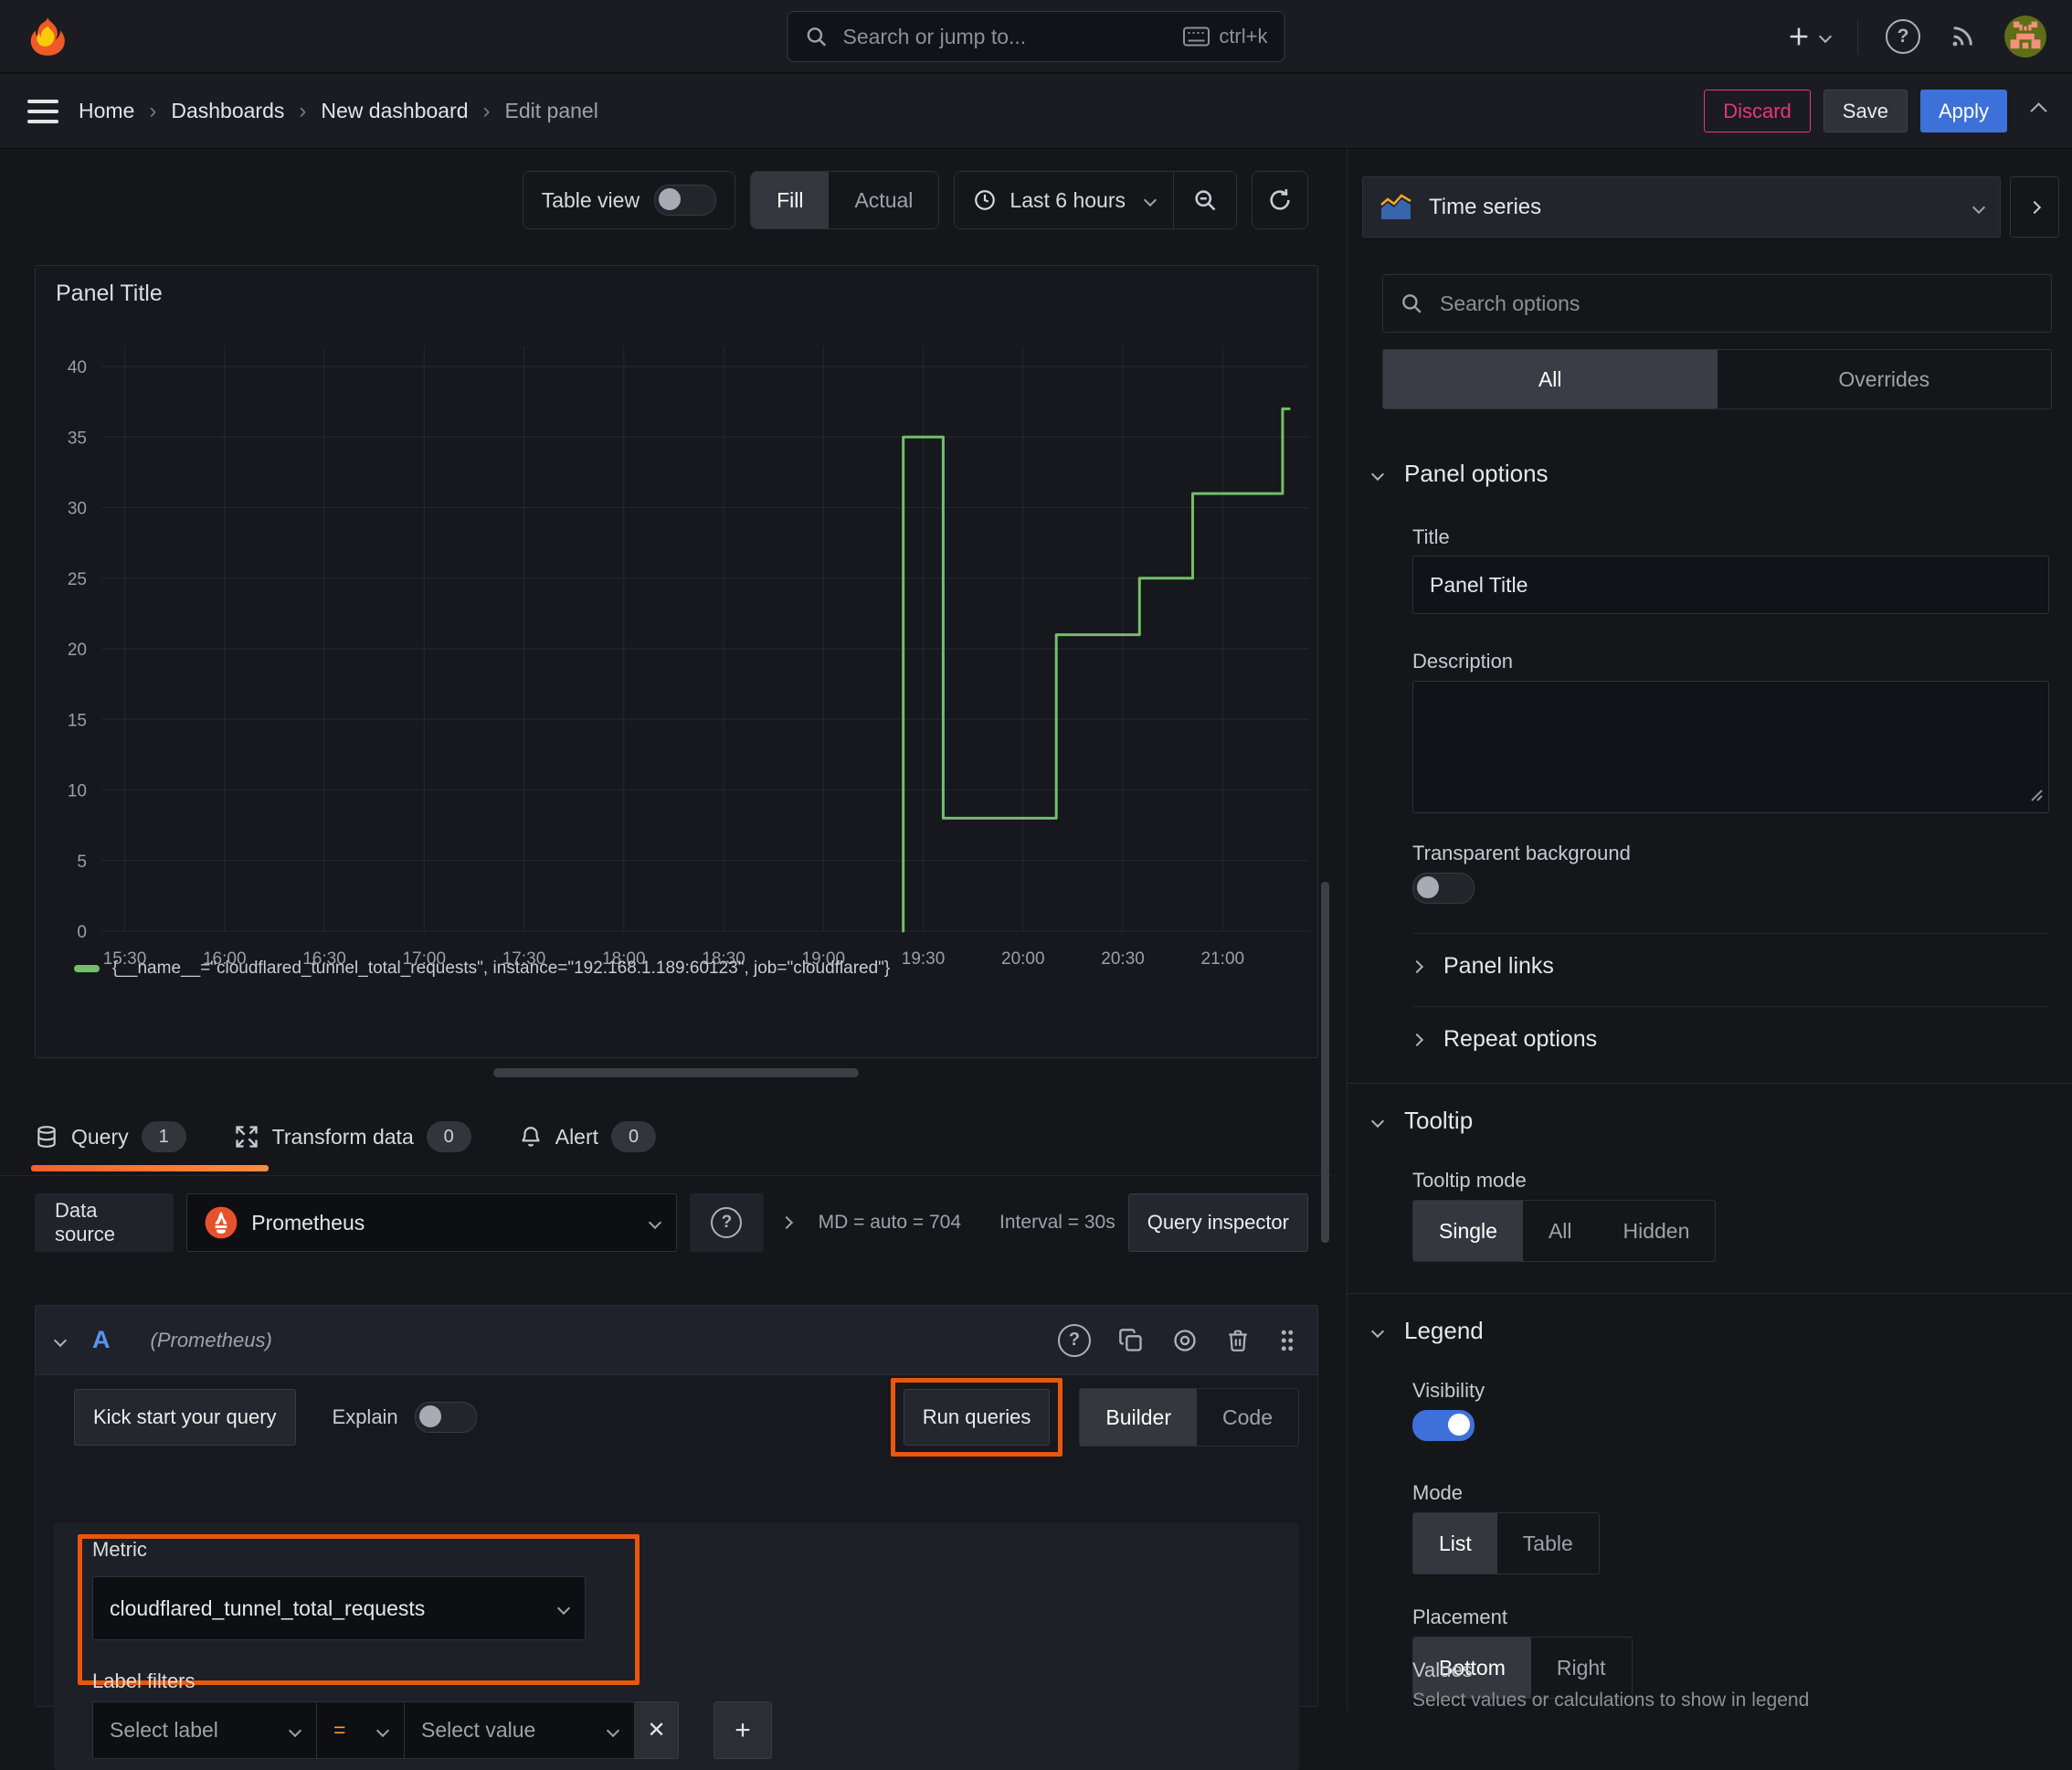 The height and width of the screenshot is (1770, 2072). I want to click on values-label: Values, so click(1442, 1670).